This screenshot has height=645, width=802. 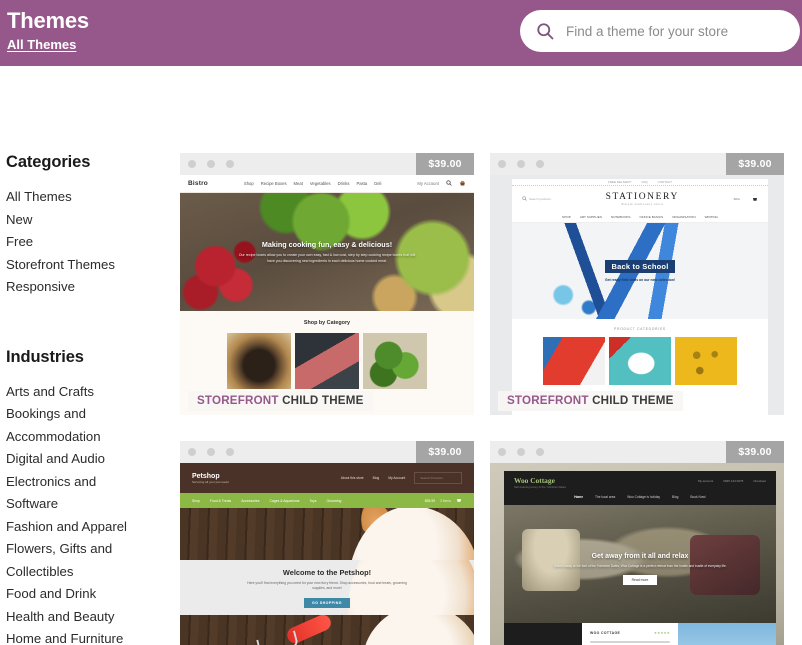 What do you see at coordinates (70, 493) in the screenshot?
I see `sidebar-item-electronics-and-software: Electronics and Software` at bounding box center [70, 493].